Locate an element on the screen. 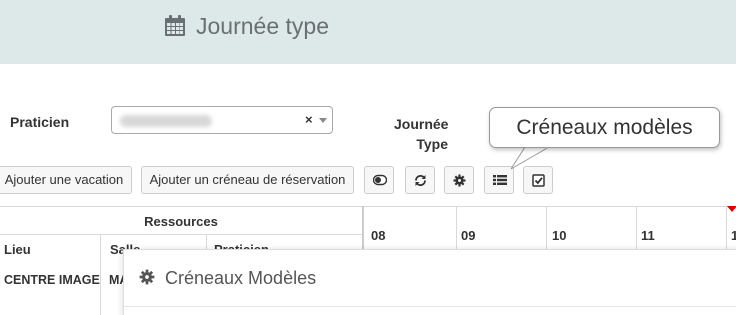  refresh-button is located at coordinates (420, 180).